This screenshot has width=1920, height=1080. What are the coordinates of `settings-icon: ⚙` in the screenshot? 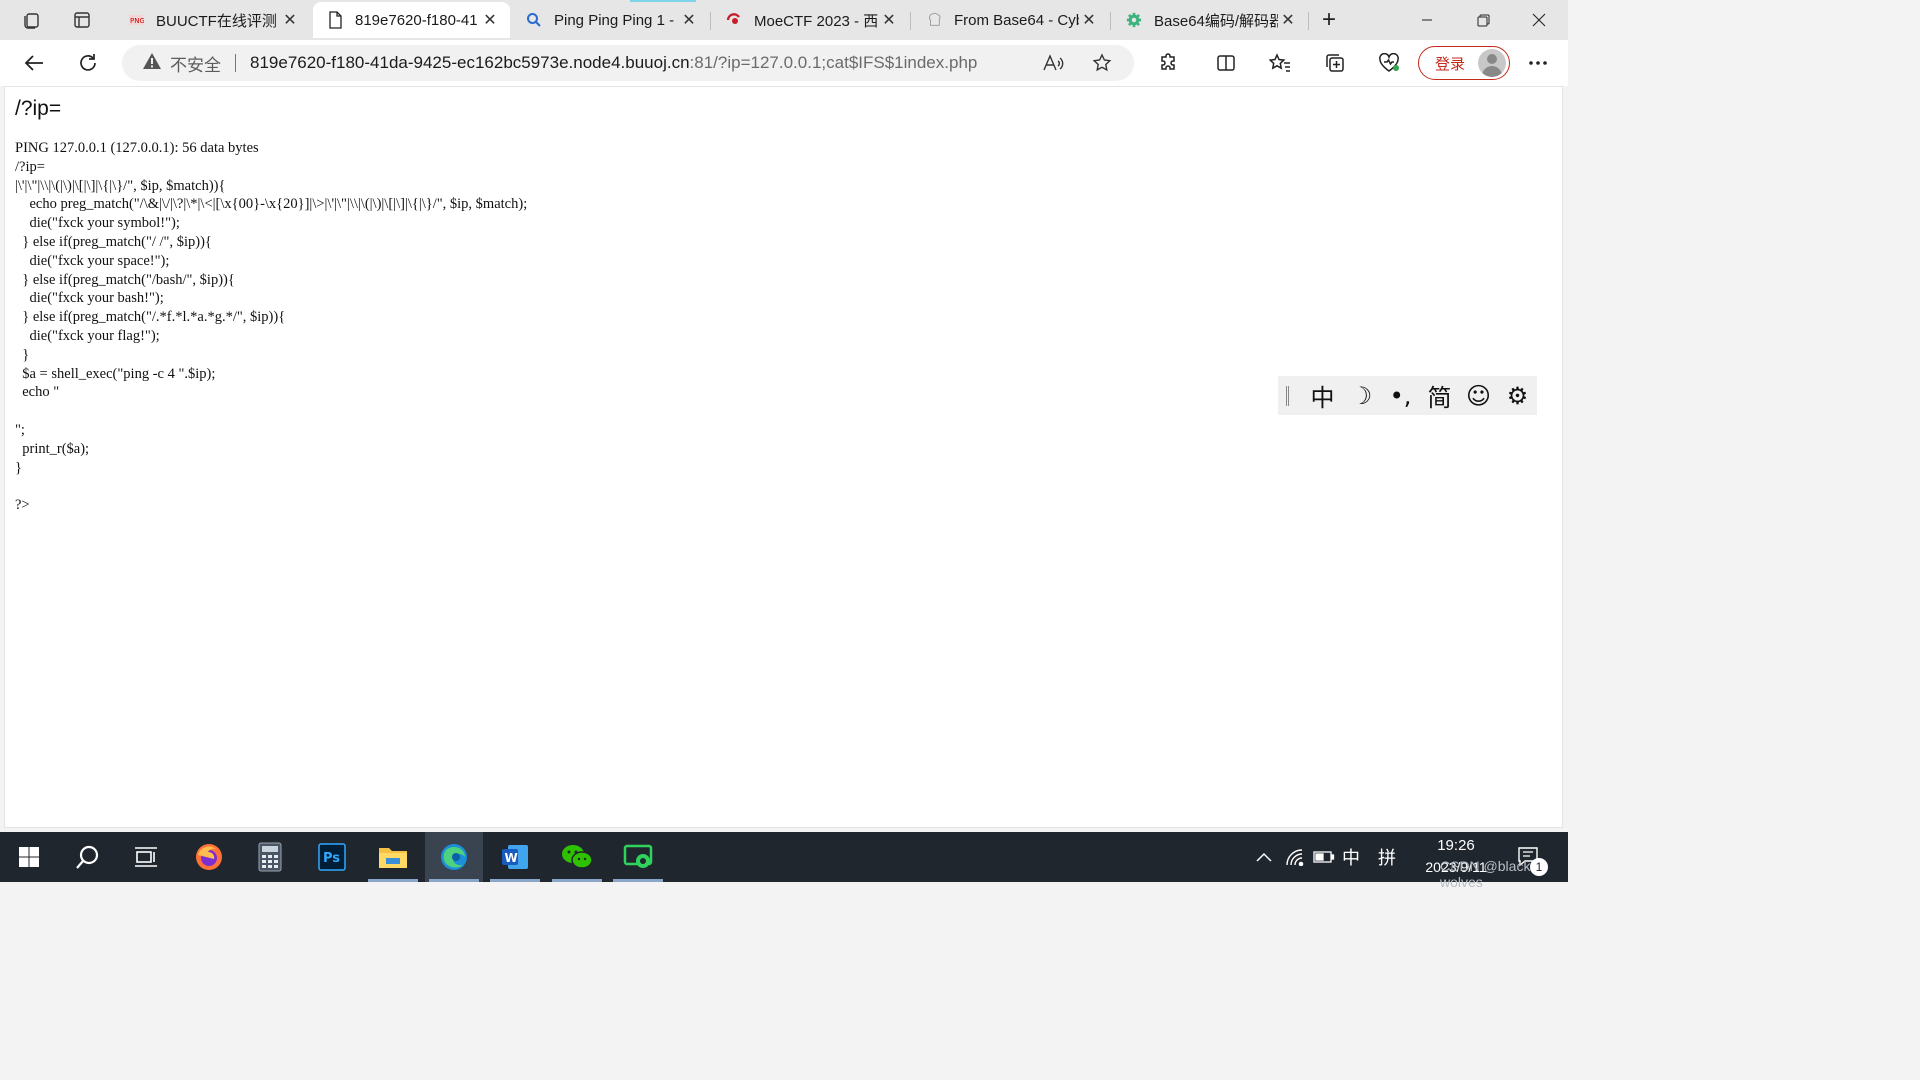 It's located at (1517, 395).